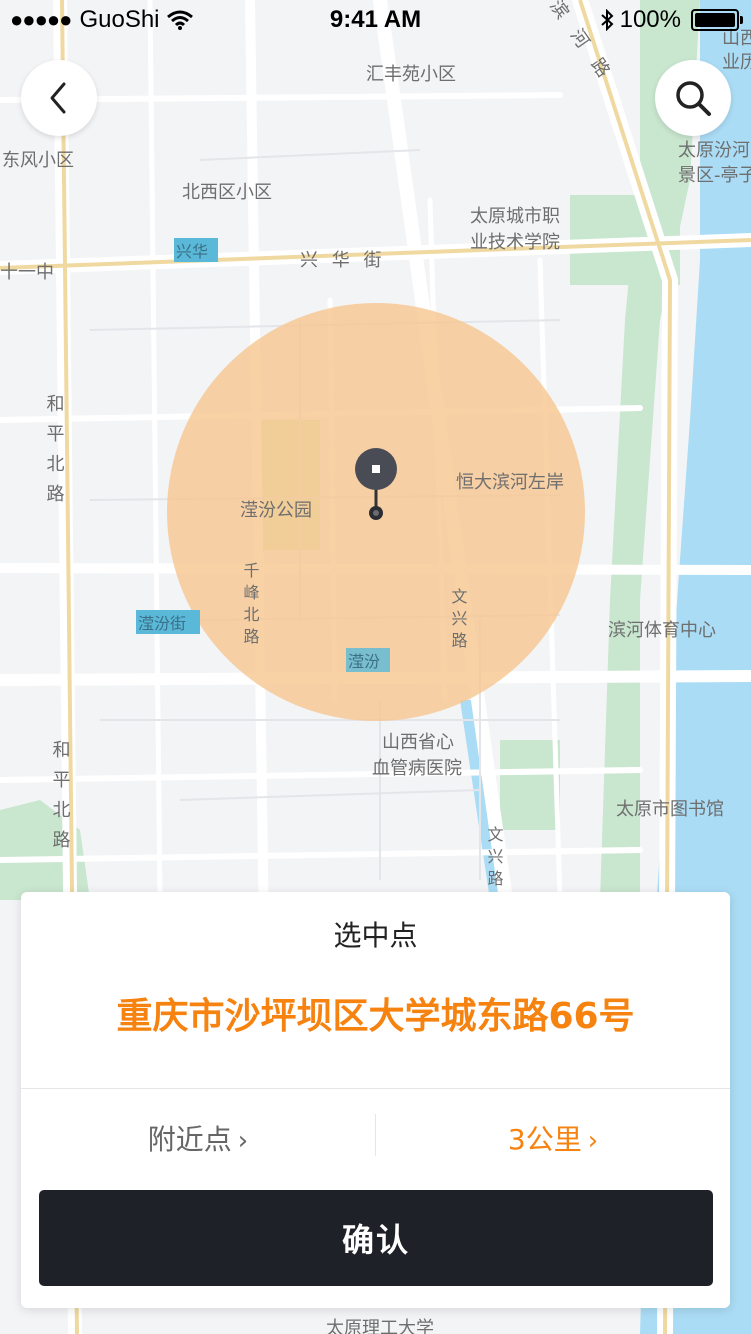  I want to click on divider, so click(375, 1088).